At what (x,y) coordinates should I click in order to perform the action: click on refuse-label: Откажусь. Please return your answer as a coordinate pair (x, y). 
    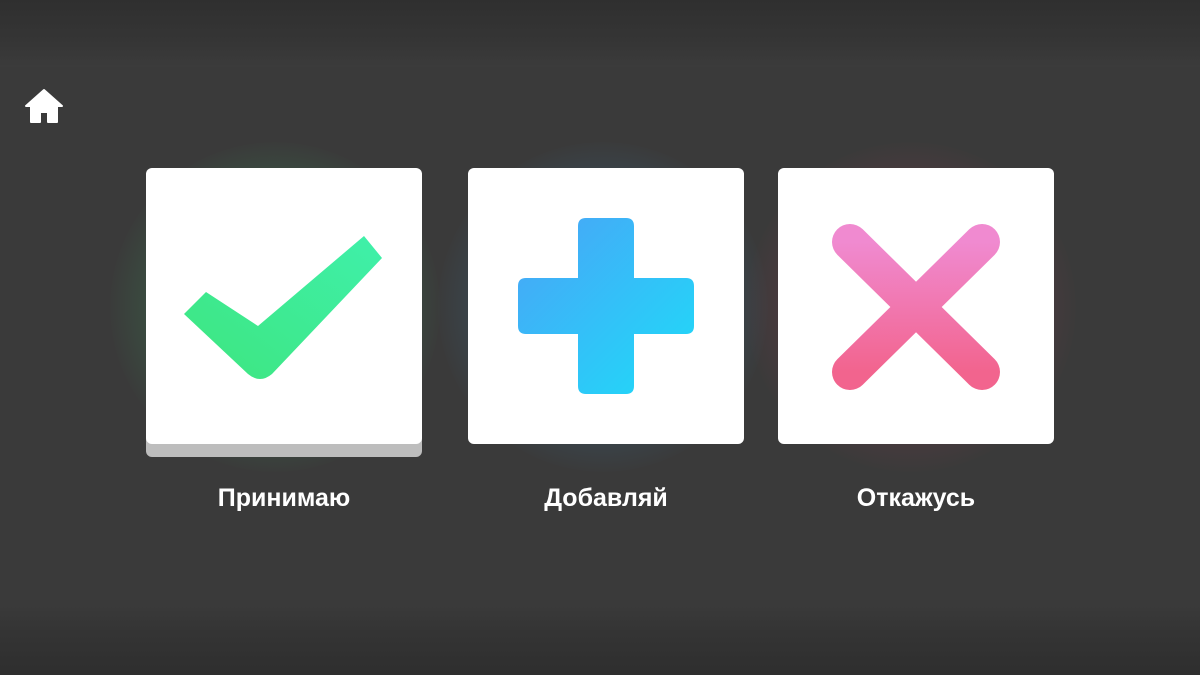
    Looking at the image, I should click on (916, 498).